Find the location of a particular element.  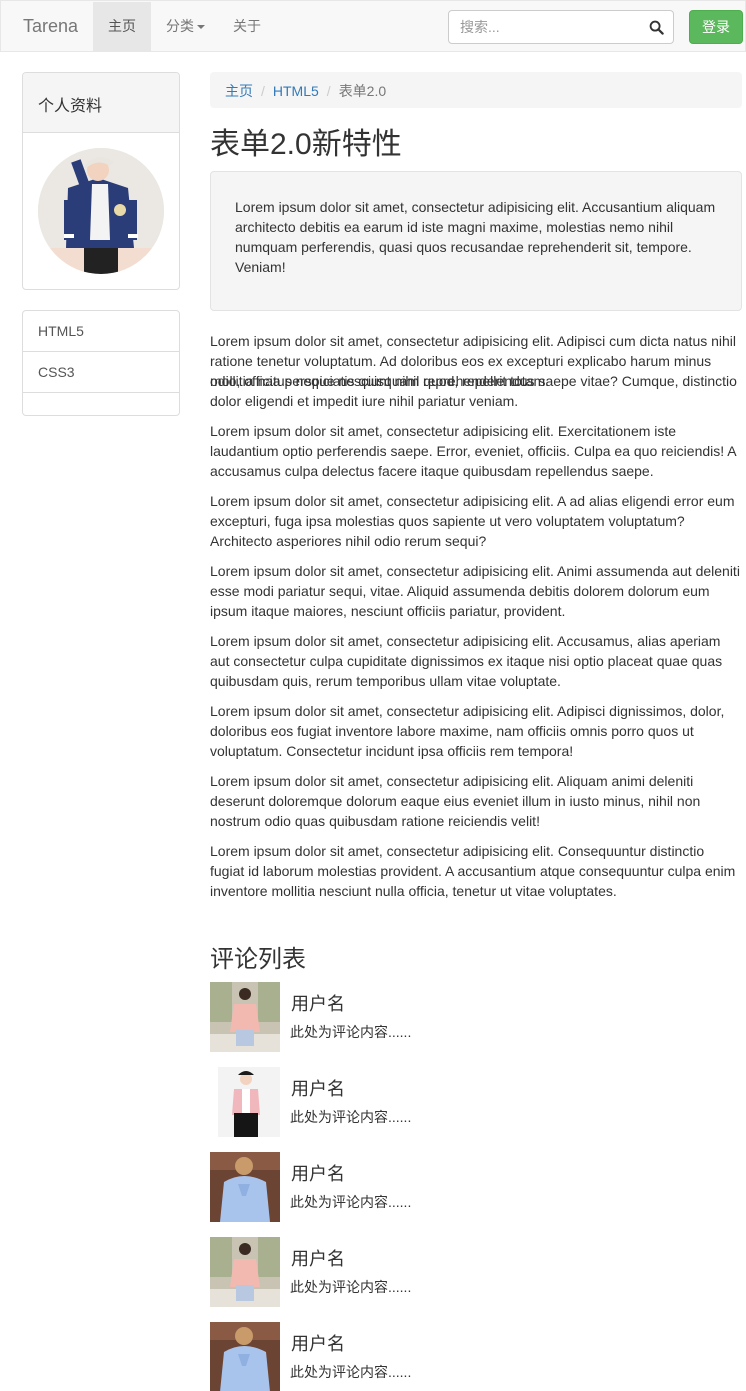

nav-category-dropdown: 分类 is located at coordinates (185, 26).